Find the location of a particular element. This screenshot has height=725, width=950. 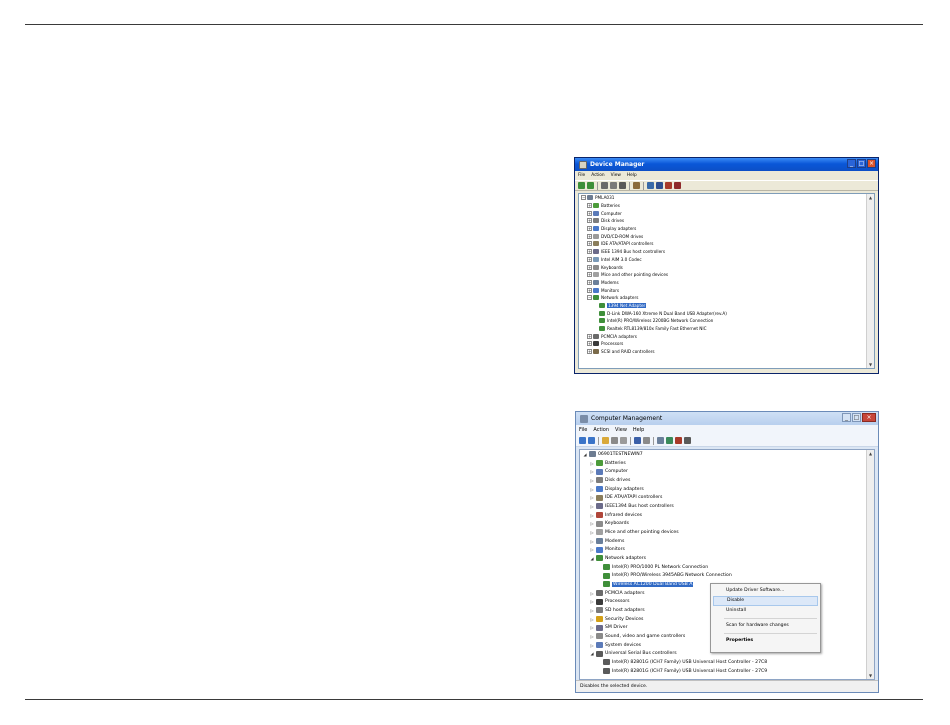

tree-node: + SCSI and RAID controllers is located at coordinates (654, 352).